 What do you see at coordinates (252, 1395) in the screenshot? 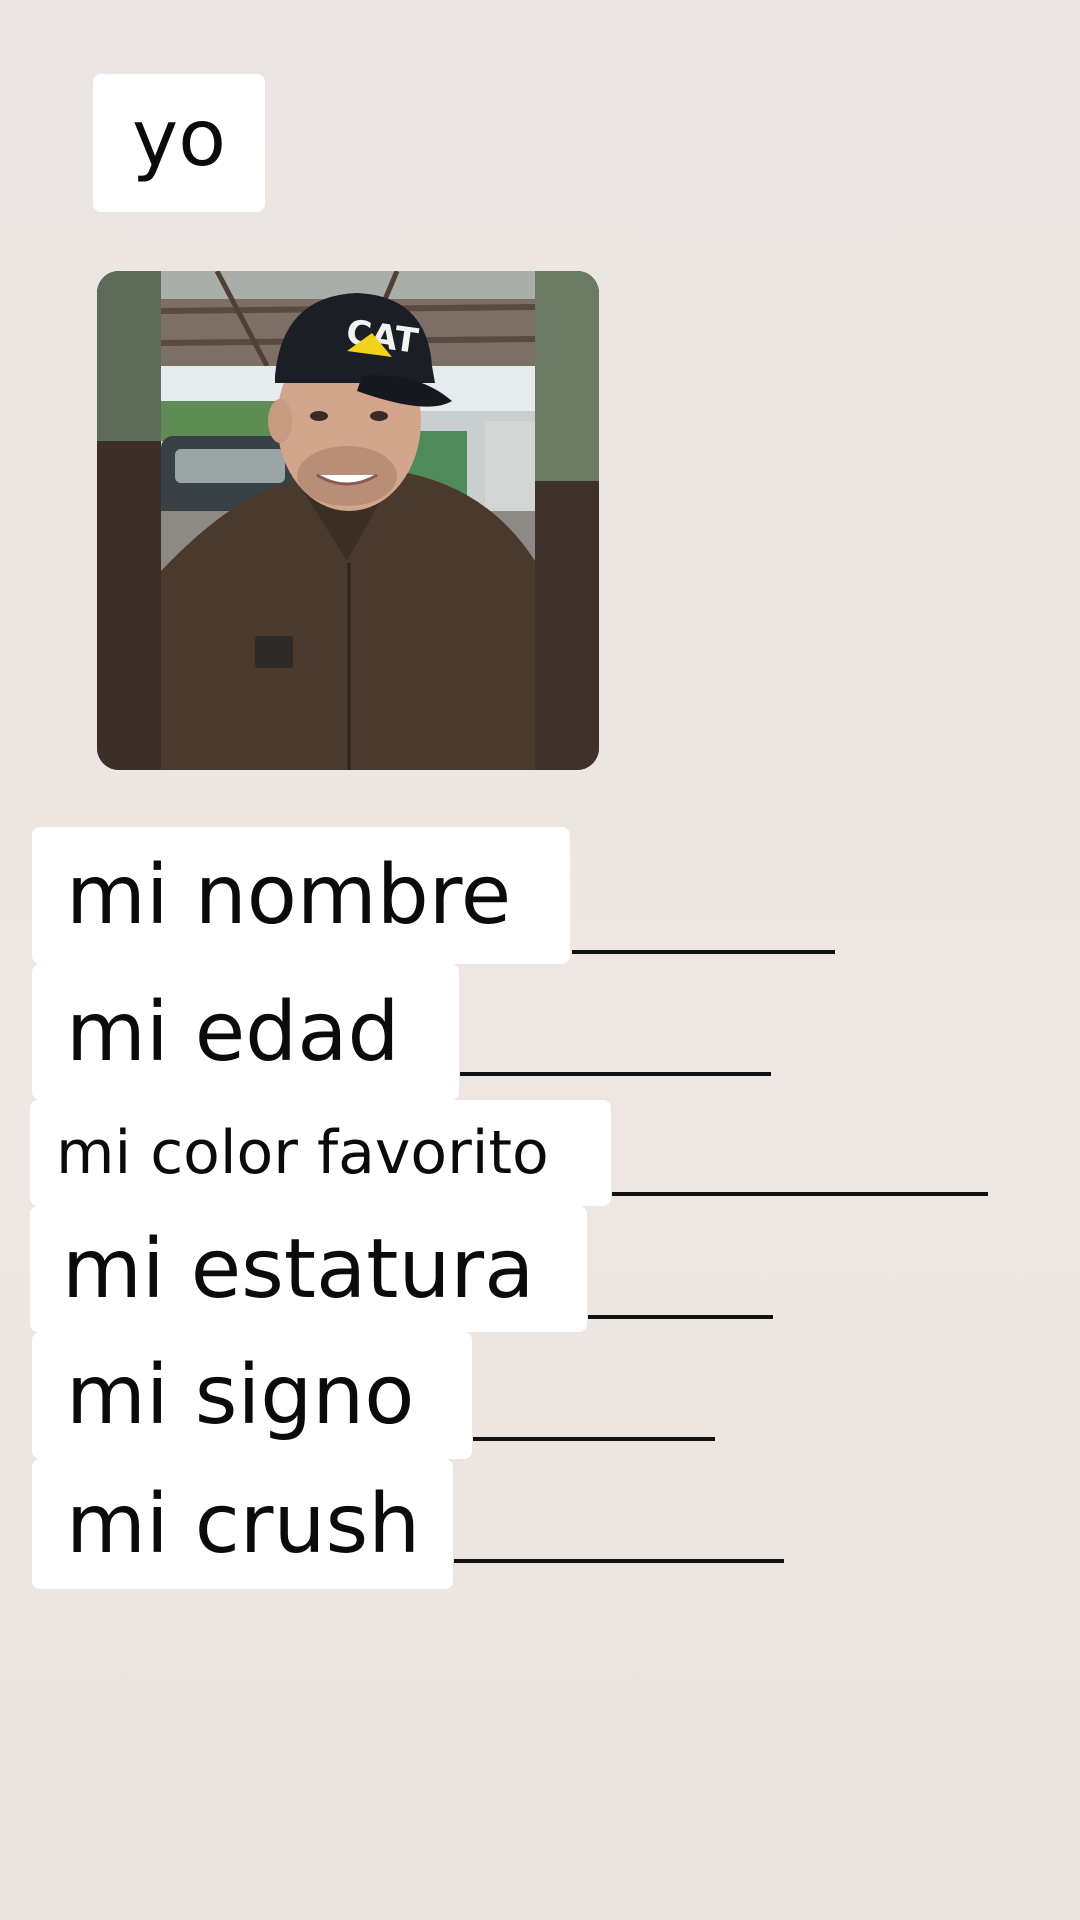
I see `field-label-signo: mi signo` at bounding box center [252, 1395].